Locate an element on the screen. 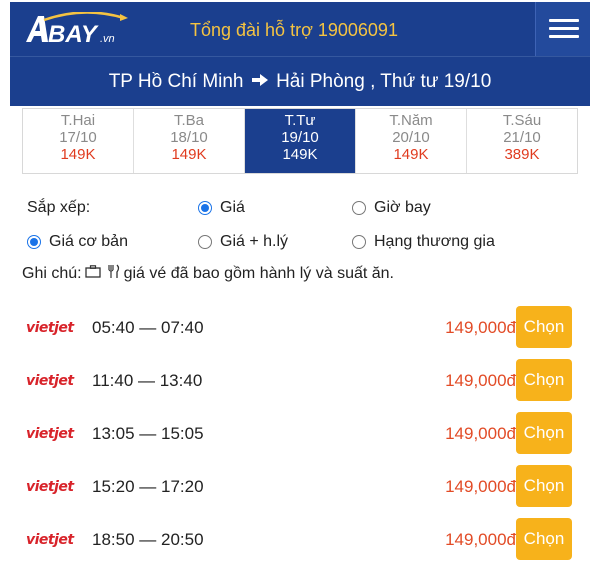  business-class-radio: Hạng thương gia is located at coordinates (423, 242).